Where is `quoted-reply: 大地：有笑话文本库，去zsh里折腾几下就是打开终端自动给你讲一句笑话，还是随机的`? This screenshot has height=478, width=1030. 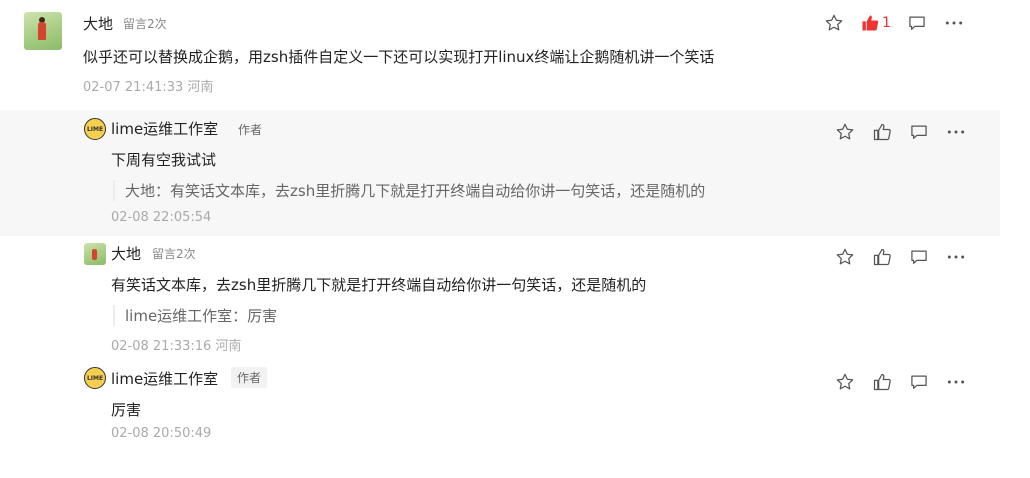
quoted-reply: 大地：有笑话文本库，去zsh里折腾几下就是打开终端自动给你讲一句笑话，还是随机的 is located at coordinates (409, 190).